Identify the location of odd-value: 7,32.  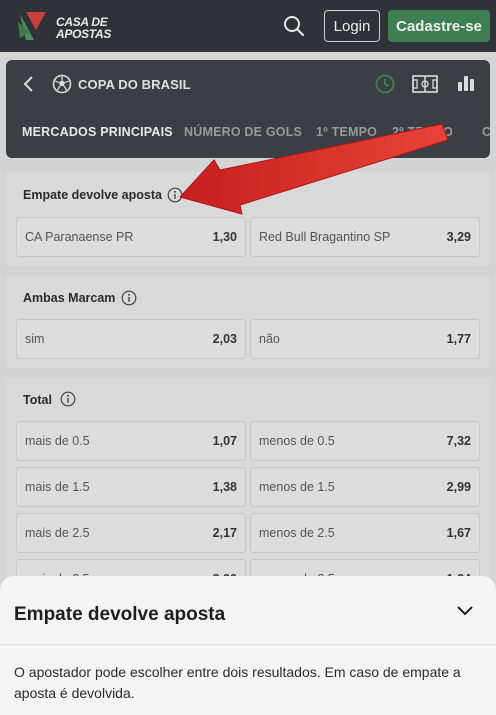
(458, 441).